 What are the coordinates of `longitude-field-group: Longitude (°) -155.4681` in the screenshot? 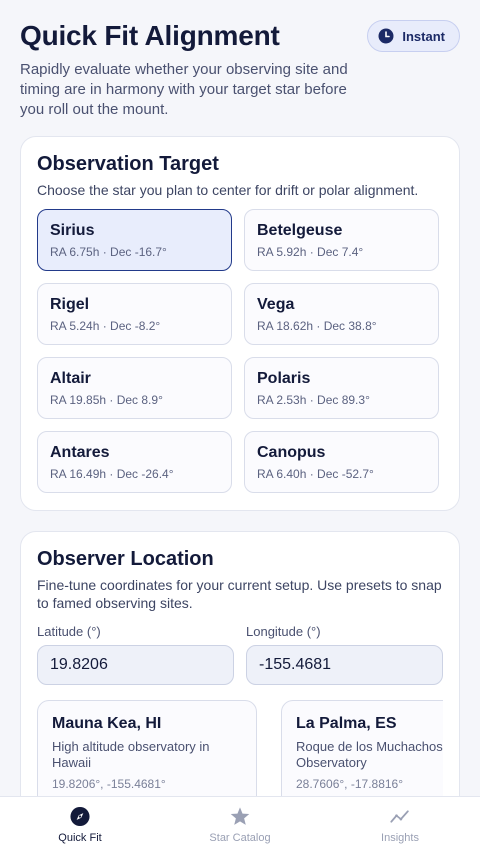 It's located at (344, 654).